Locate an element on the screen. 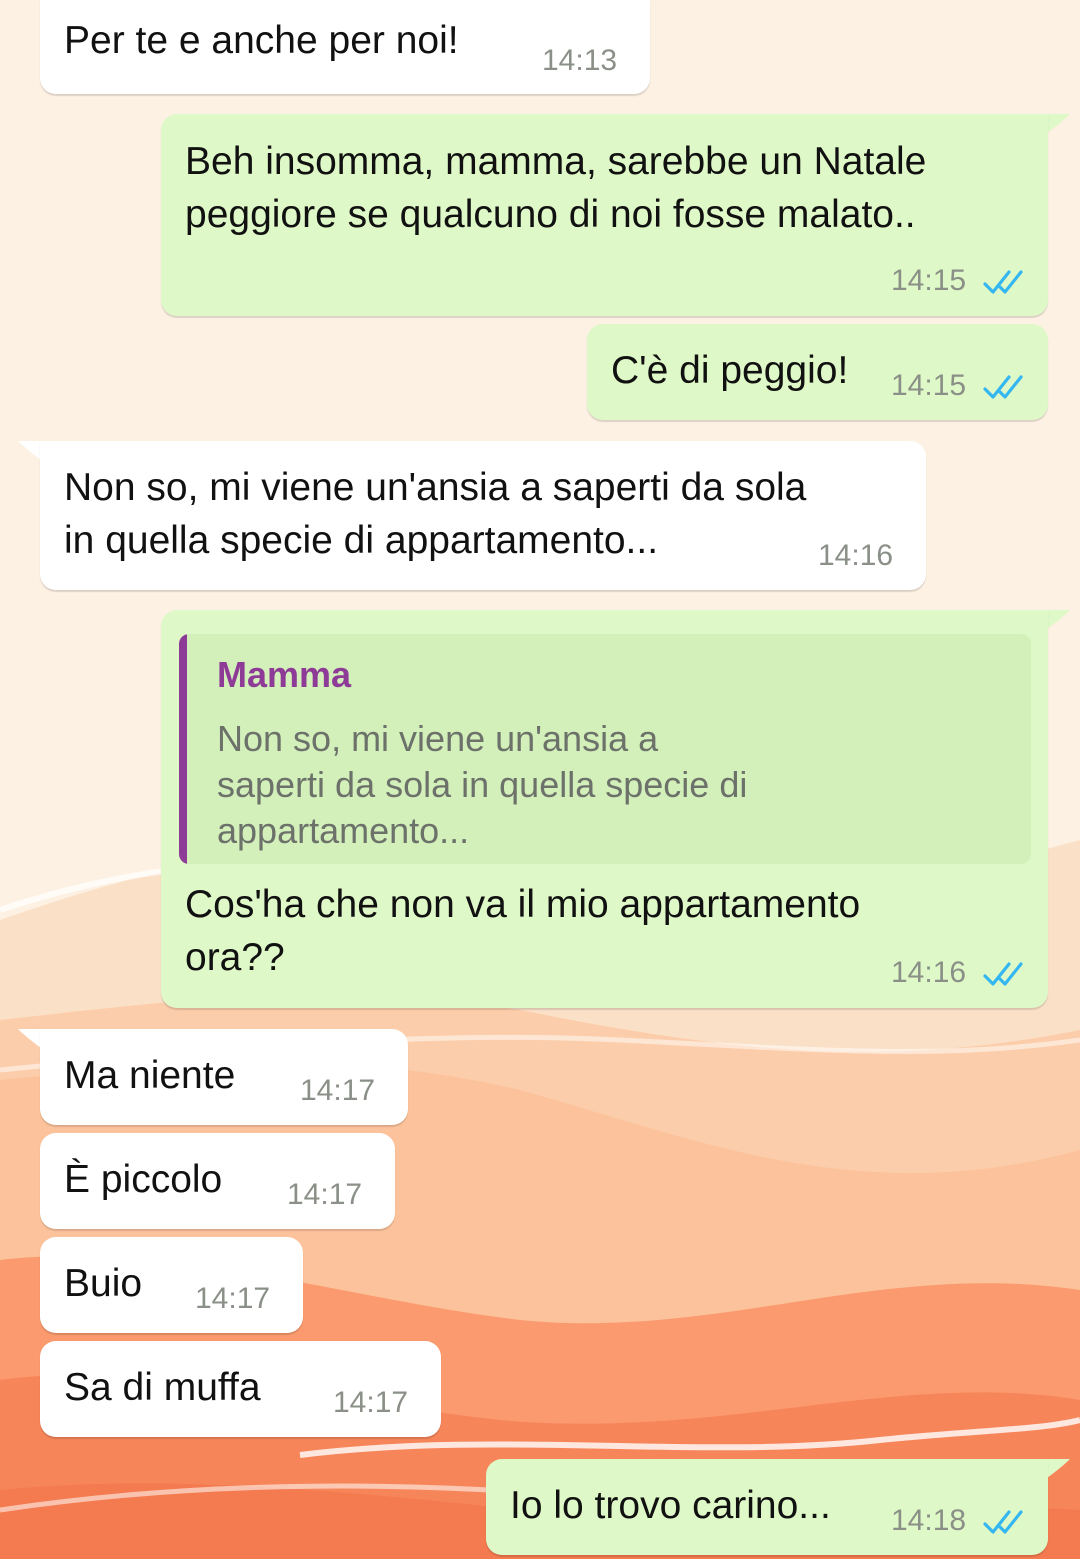  message-bubble-outgoing: Io lo trovo carino... 14:18 is located at coordinates (767, 1507).